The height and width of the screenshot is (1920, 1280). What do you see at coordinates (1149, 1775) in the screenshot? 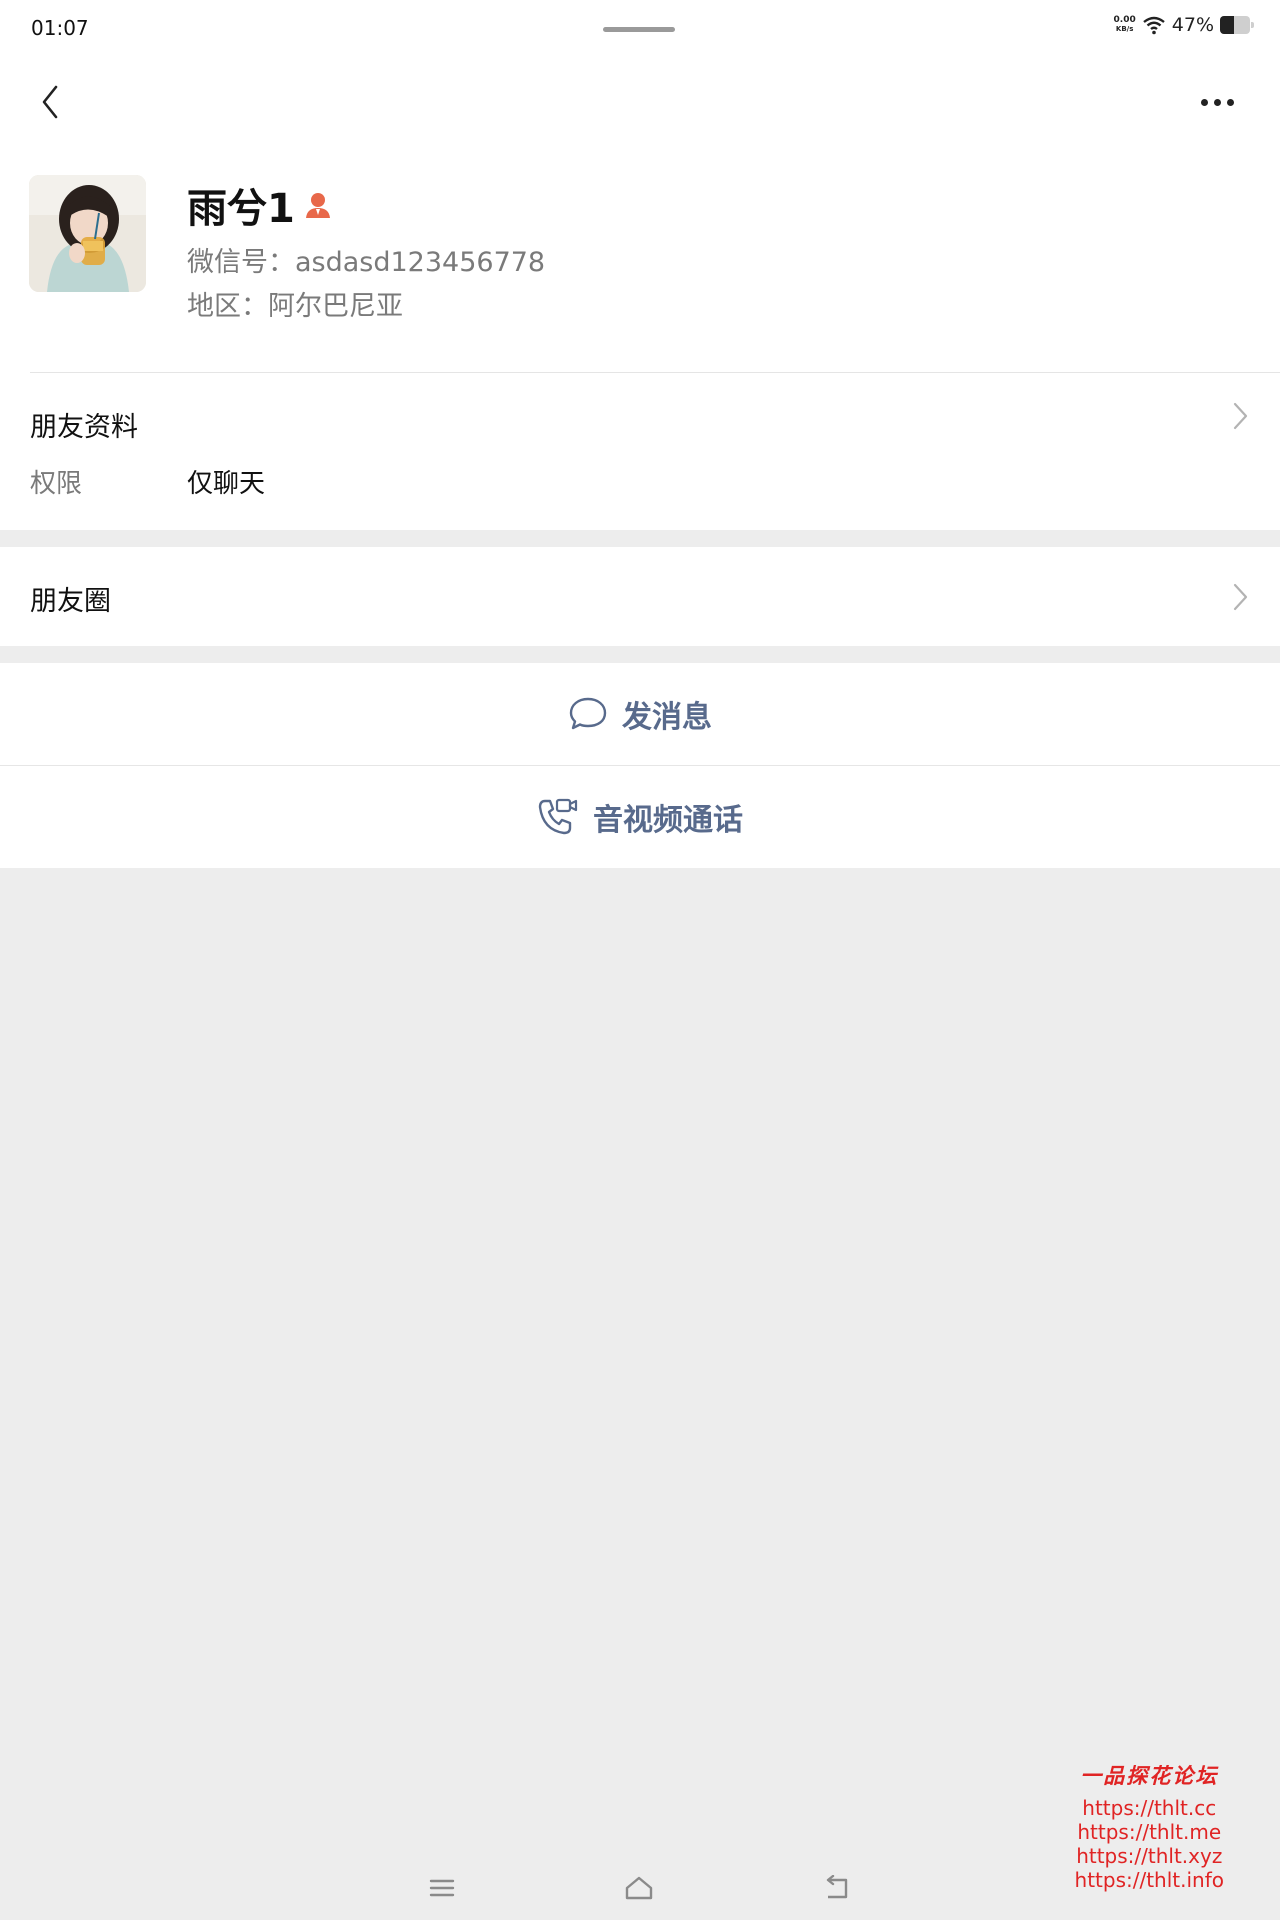
I see `watermark-title: 一品探花论坛` at bounding box center [1149, 1775].